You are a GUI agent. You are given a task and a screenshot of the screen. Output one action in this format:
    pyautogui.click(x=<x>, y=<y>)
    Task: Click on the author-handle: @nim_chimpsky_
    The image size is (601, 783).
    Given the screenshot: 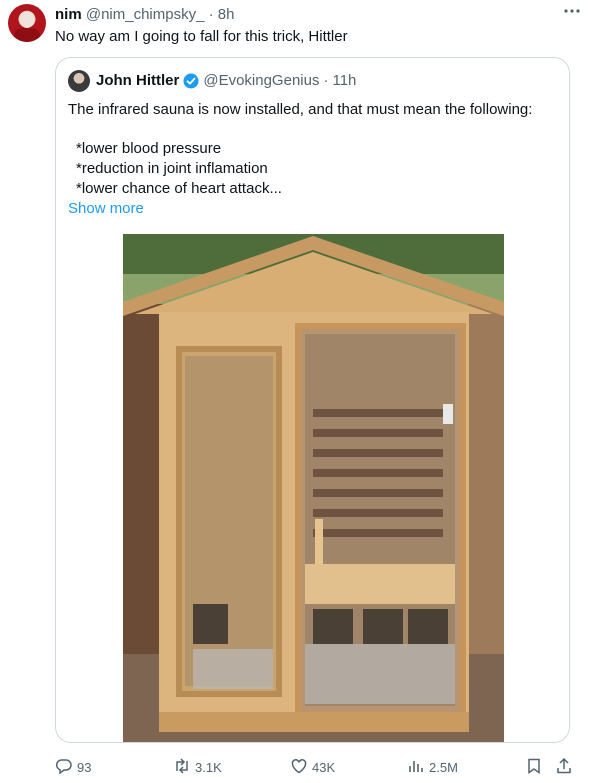 What is the action you would take?
    pyautogui.click(x=145, y=14)
    